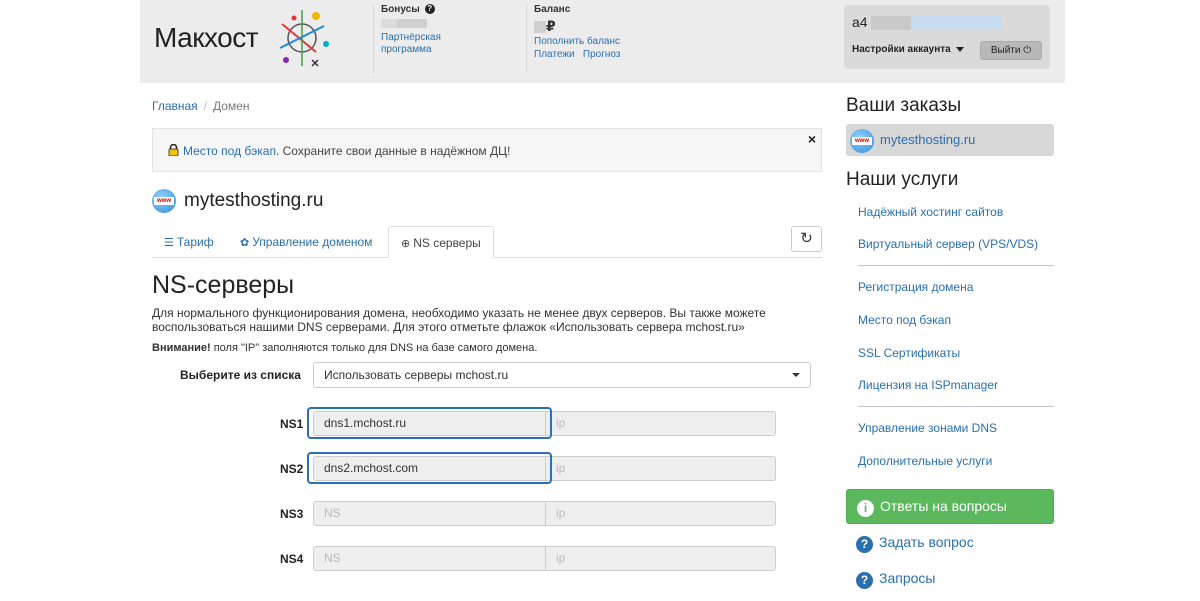  What do you see at coordinates (915, 287) in the screenshot?
I see `service-domain-registration: Регистрация домена` at bounding box center [915, 287].